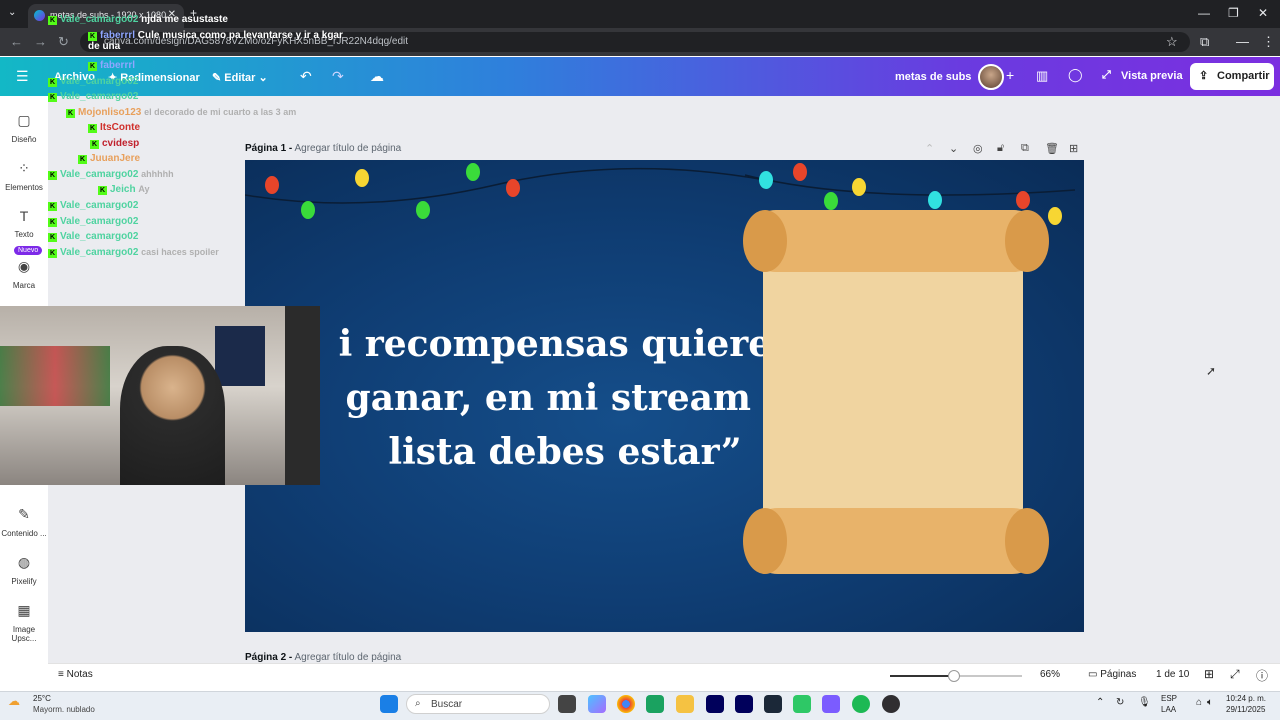 This screenshot has width=1280, height=720. Describe the element at coordinates (1268, 42) in the screenshot. I see `more-menu-icon: ⋮` at that location.